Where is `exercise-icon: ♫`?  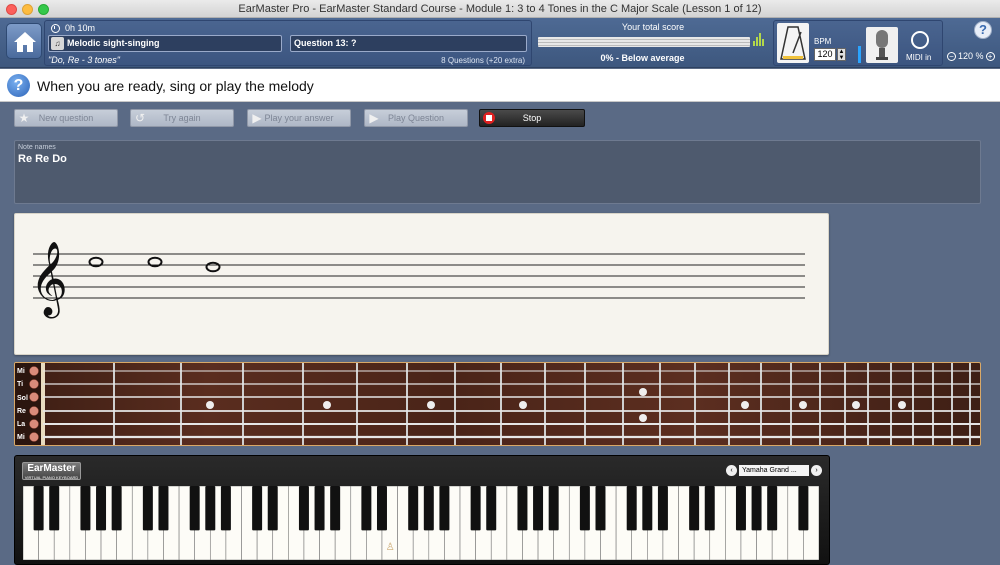
exercise-icon: ♫ is located at coordinates (57, 43).